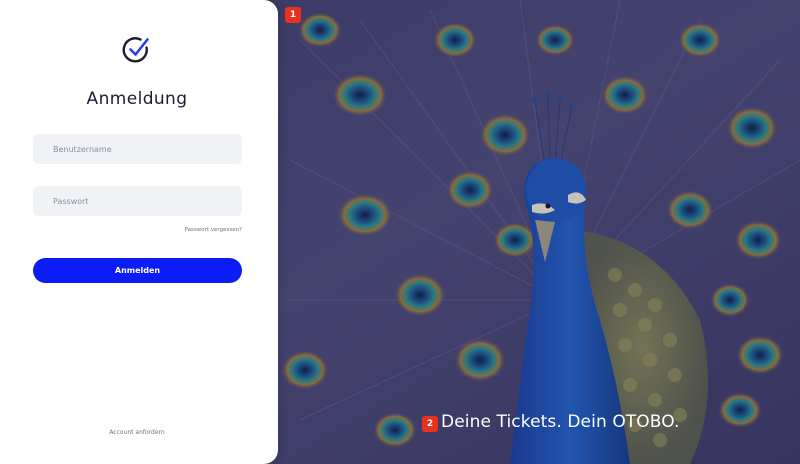  Describe the element at coordinates (213, 230) in the screenshot. I see `forgot-password-link: Passwort vergessen?` at that location.